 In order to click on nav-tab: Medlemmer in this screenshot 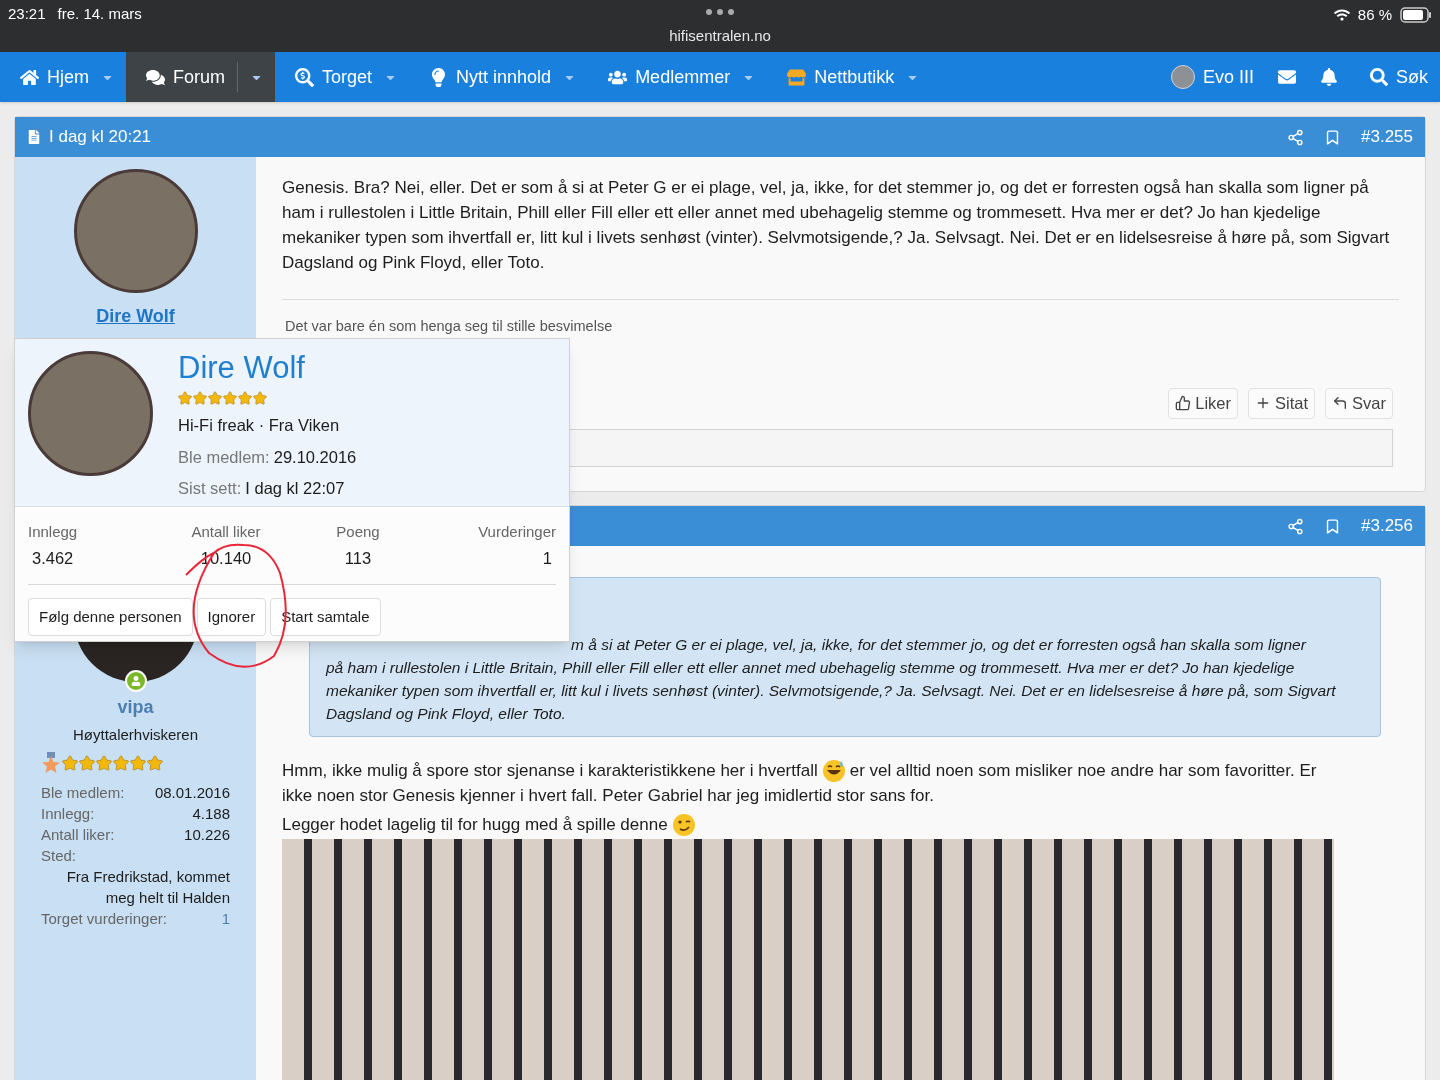, I will do `click(678, 77)`.